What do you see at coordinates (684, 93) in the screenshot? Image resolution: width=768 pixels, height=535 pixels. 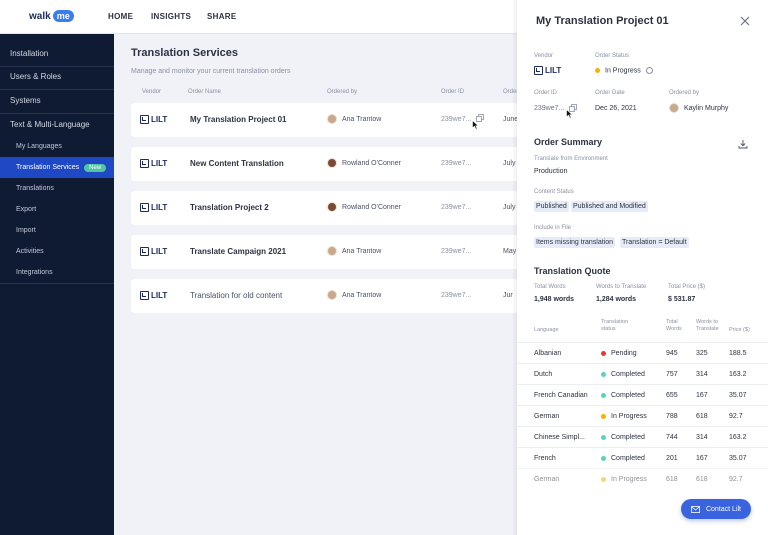 I see `ordered-by-label: Ordered by` at bounding box center [684, 93].